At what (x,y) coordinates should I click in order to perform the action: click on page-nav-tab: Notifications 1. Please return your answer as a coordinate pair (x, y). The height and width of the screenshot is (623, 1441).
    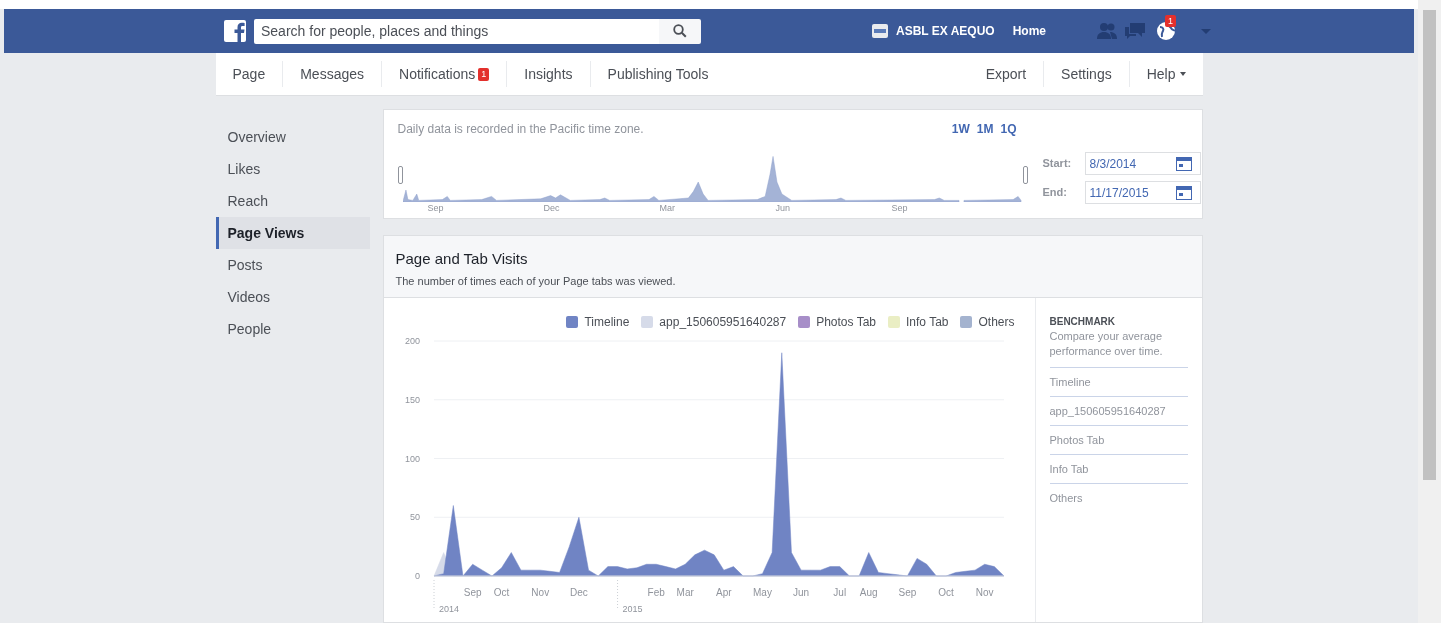
    Looking at the image, I should click on (444, 74).